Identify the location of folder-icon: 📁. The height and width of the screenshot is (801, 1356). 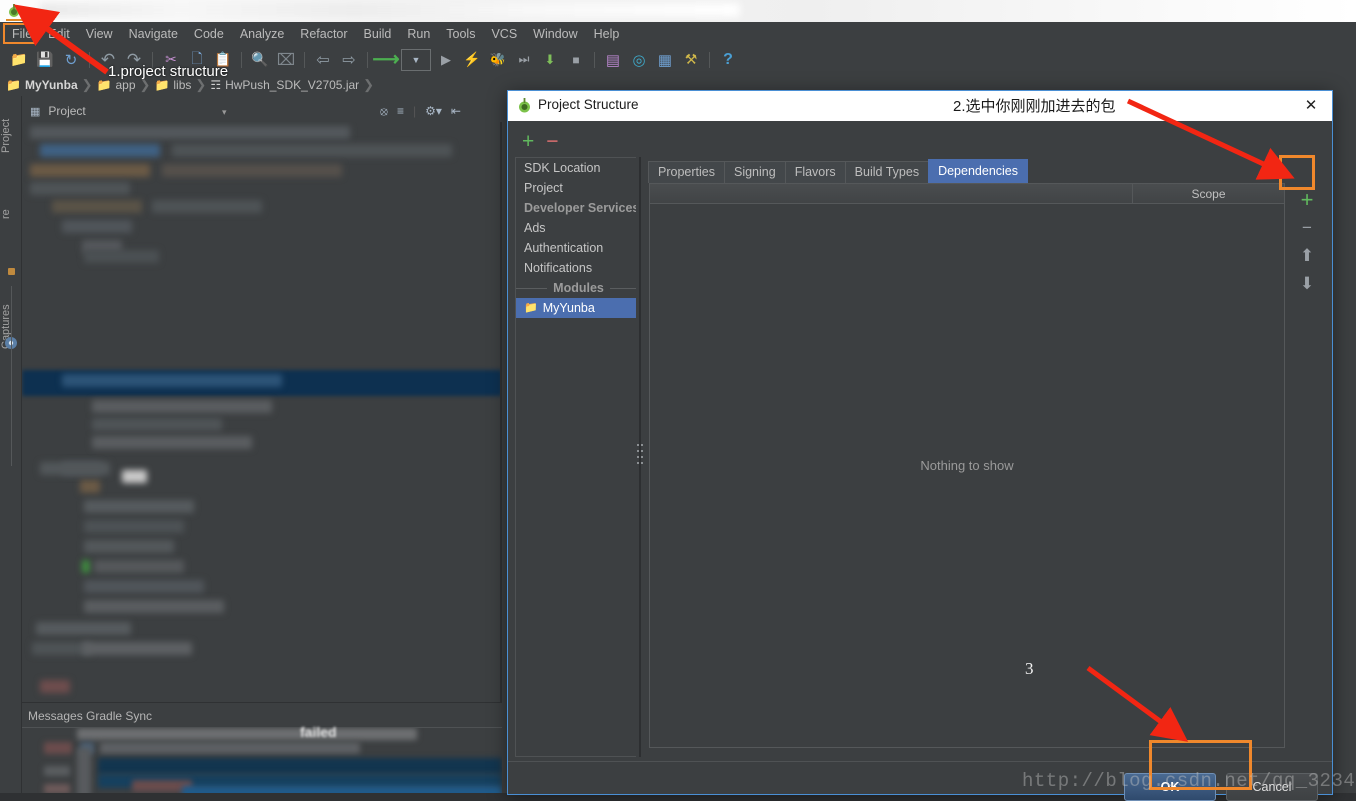
(104, 85).